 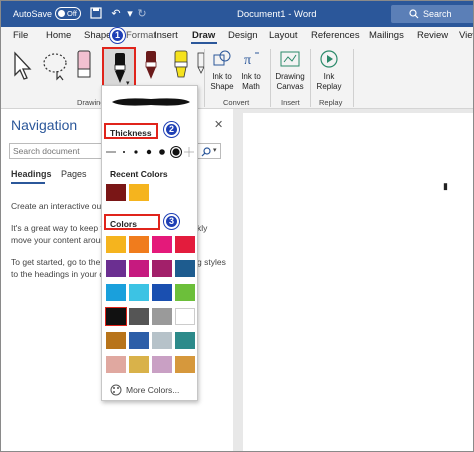 What do you see at coordinates (96, 14) in the screenshot?
I see `save-icon` at bounding box center [96, 14].